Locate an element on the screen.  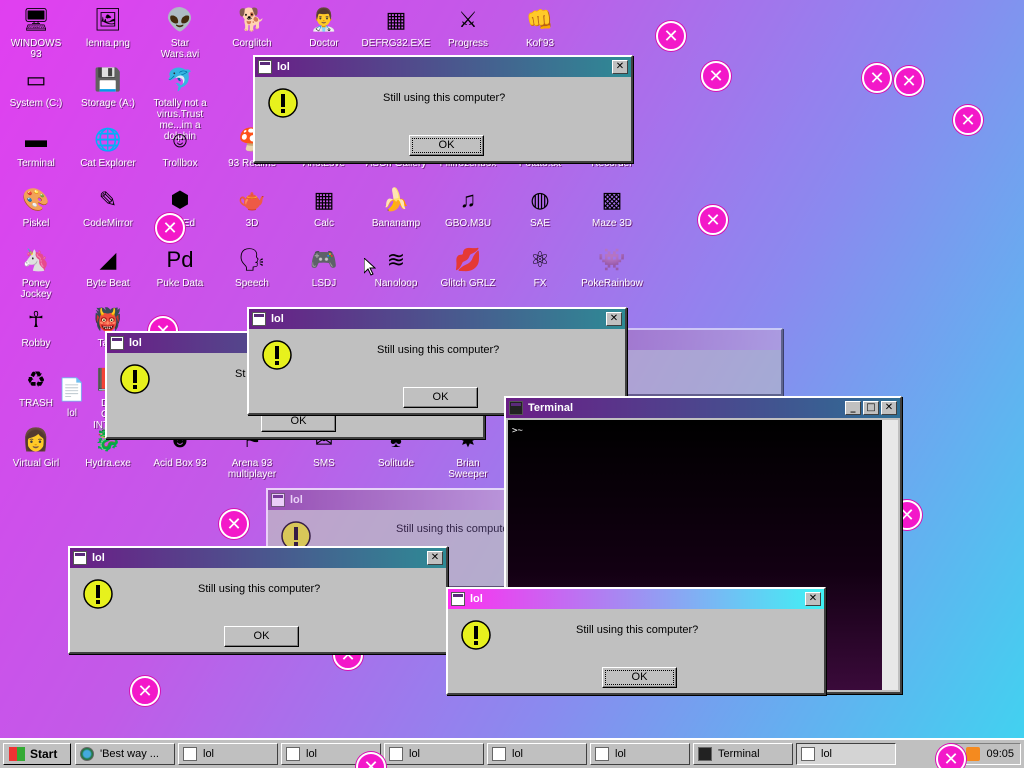
desktop-icon: 👽 Star Wars.avi is located at coordinates (180, 32).